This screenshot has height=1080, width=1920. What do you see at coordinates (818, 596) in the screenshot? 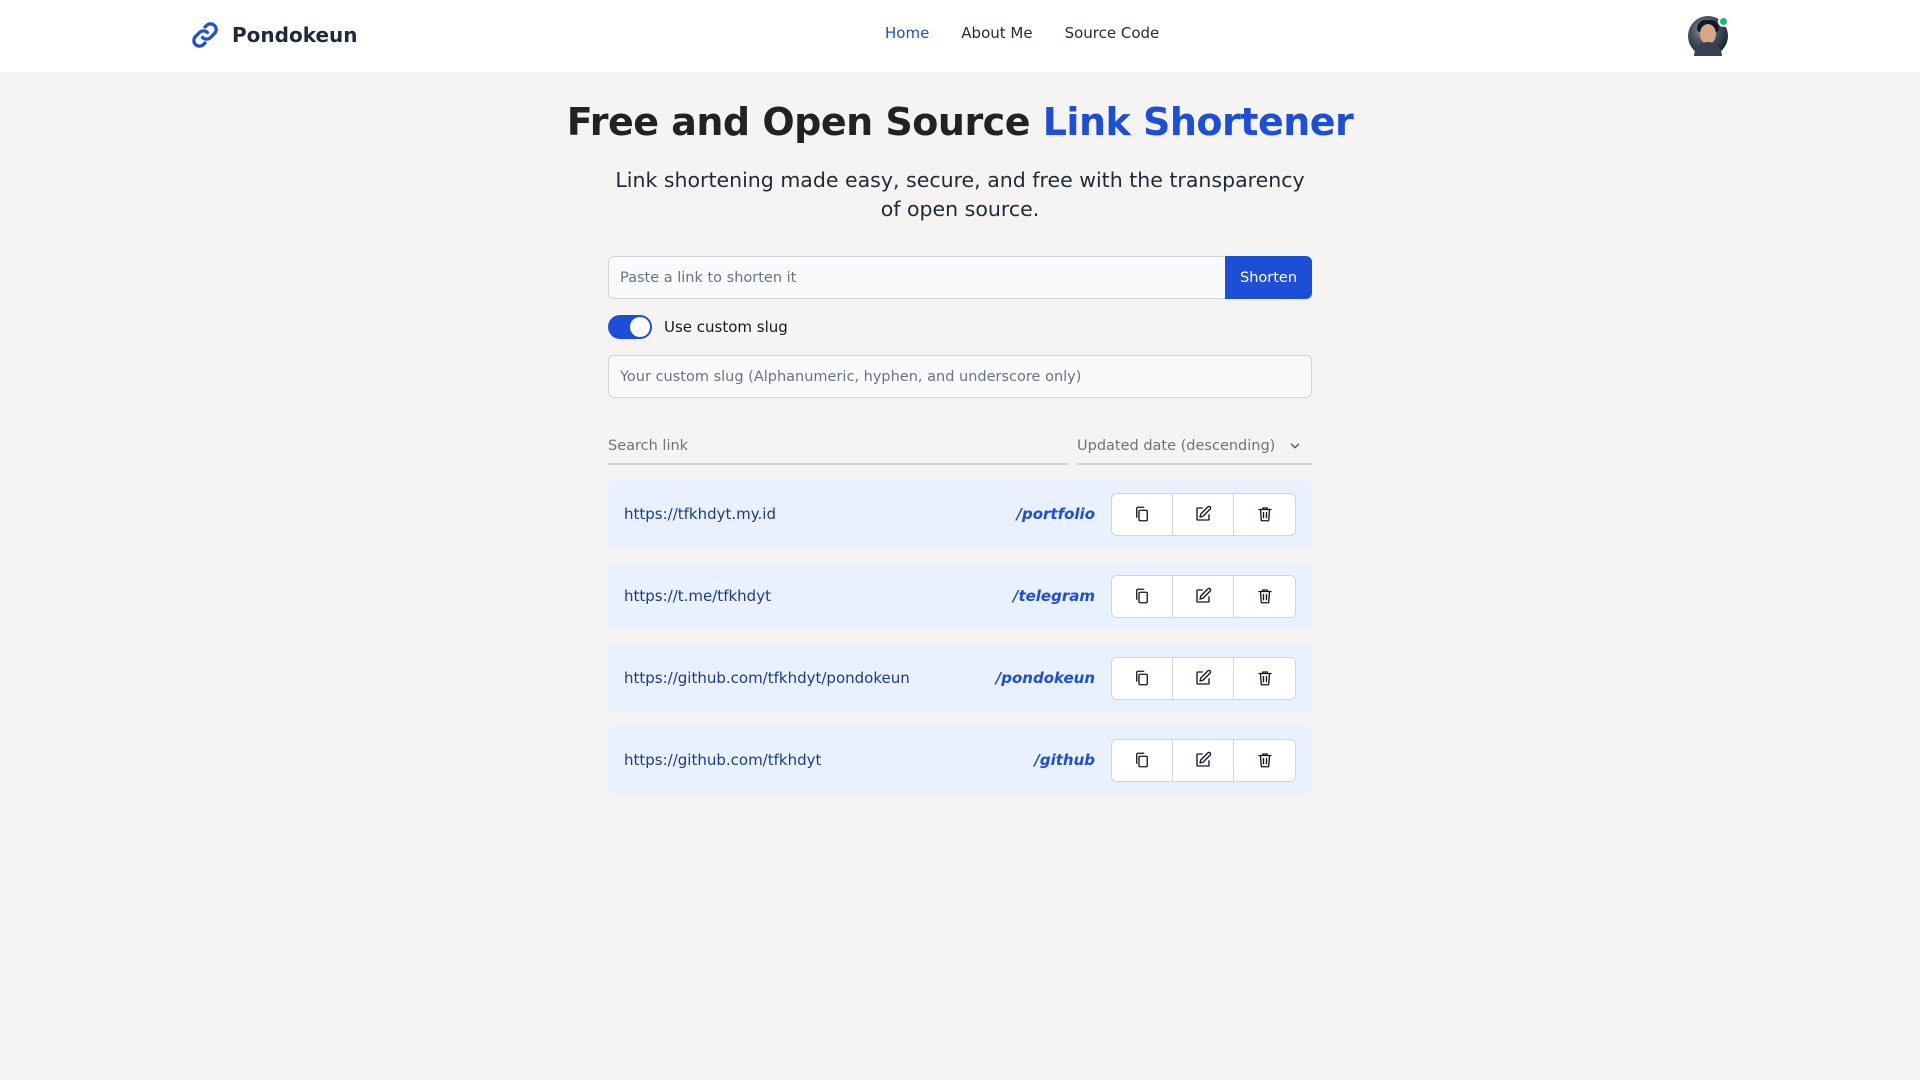
I see `link-original-url: https://t.me/tfkhdyt` at bounding box center [818, 596].